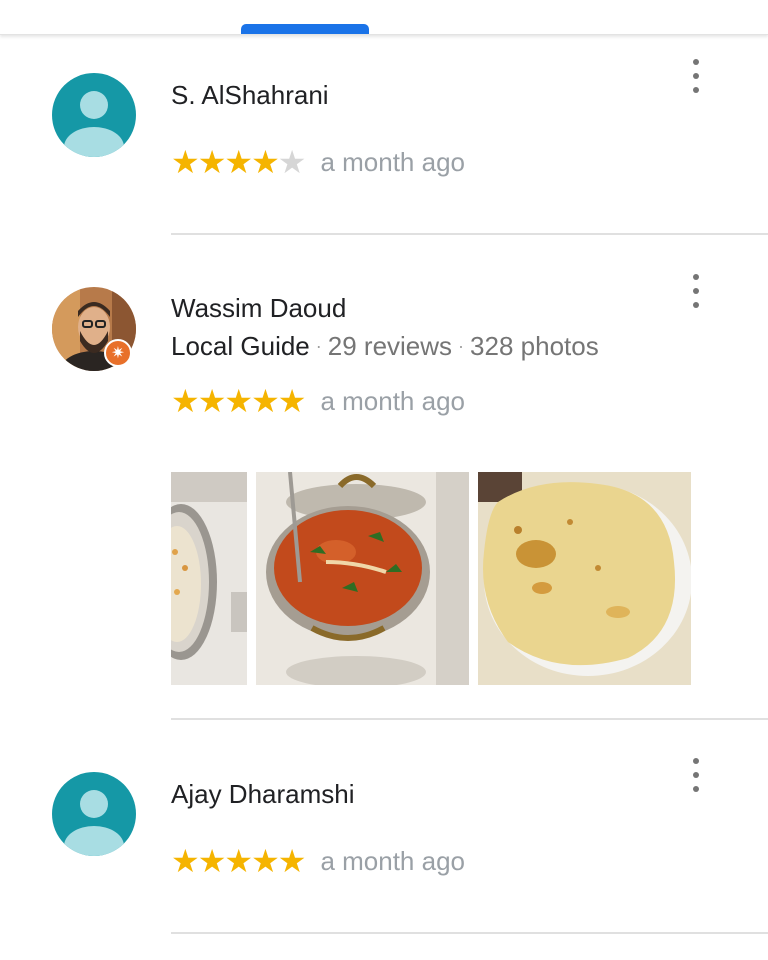  What do you see at coordinates (384, 17) in the screenshot?
I see `tab-bar` at bounding box center [384, 17].